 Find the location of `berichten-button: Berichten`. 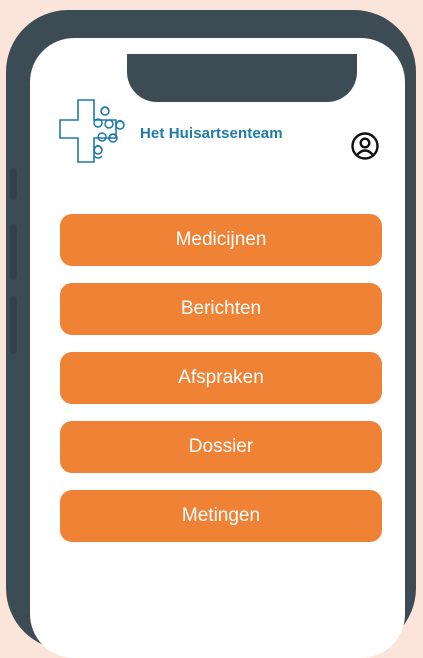

berichten-button: Berichten is located at coordinates (221, 309).